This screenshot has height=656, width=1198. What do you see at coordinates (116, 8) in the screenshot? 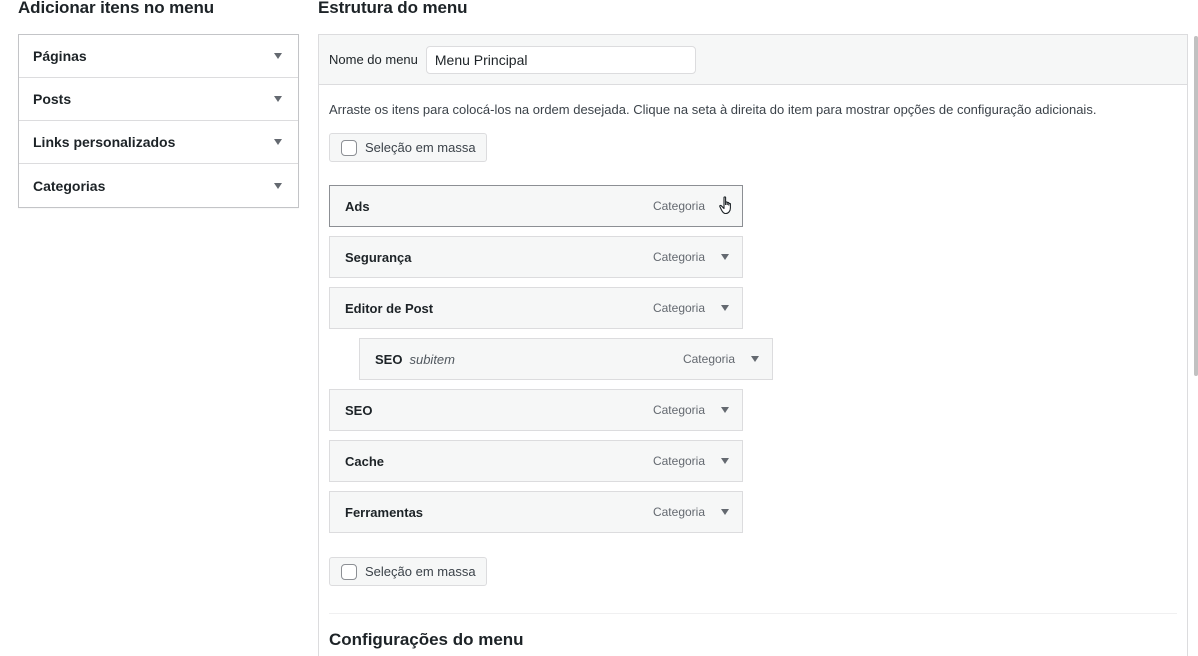
I see `add-items-title: Adicionar itens no menu` at bounding box center [116, 8].